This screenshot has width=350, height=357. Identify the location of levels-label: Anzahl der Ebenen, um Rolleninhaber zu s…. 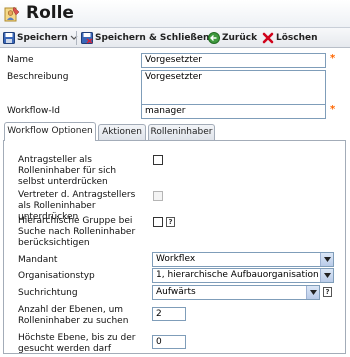
(73, 315).